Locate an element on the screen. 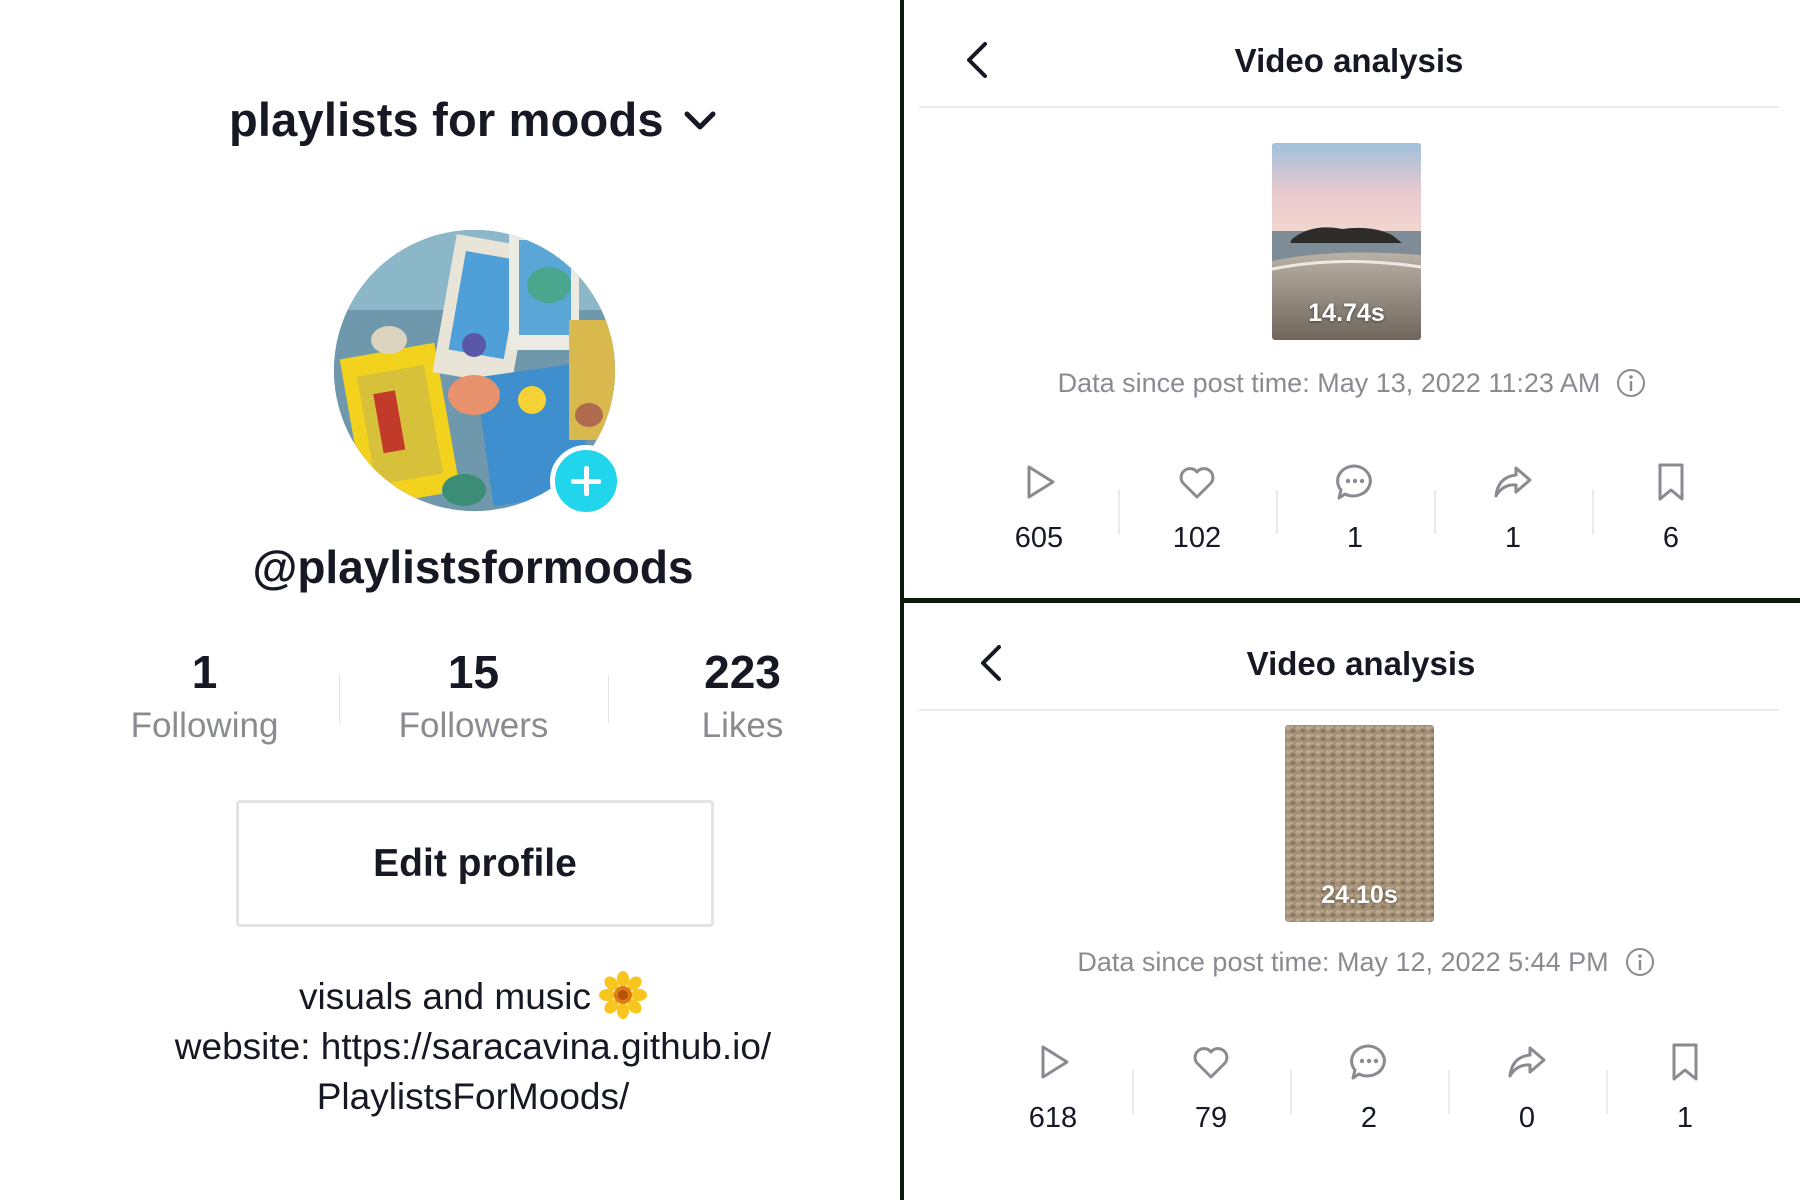 This screenshot has height=1200, width=1800. profile-stats: 1 Following 15 Followers 223 Likes is located at coordinates (474, 700).